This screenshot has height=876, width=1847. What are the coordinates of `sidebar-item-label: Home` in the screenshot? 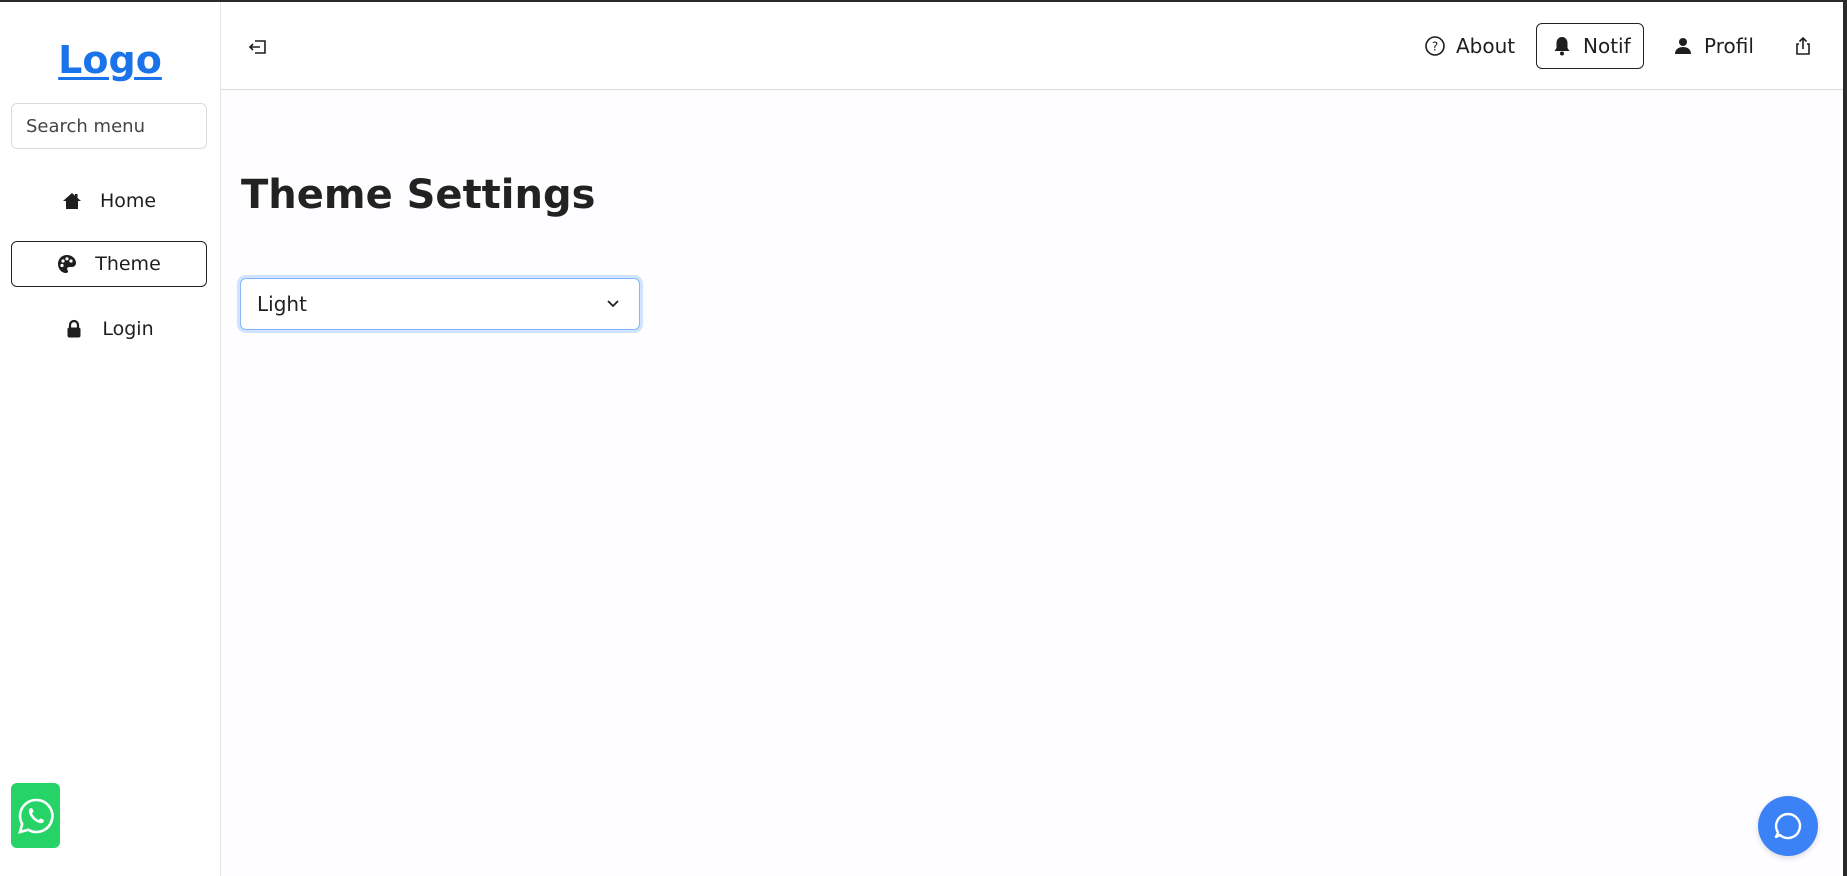 It's located at (128, 201).